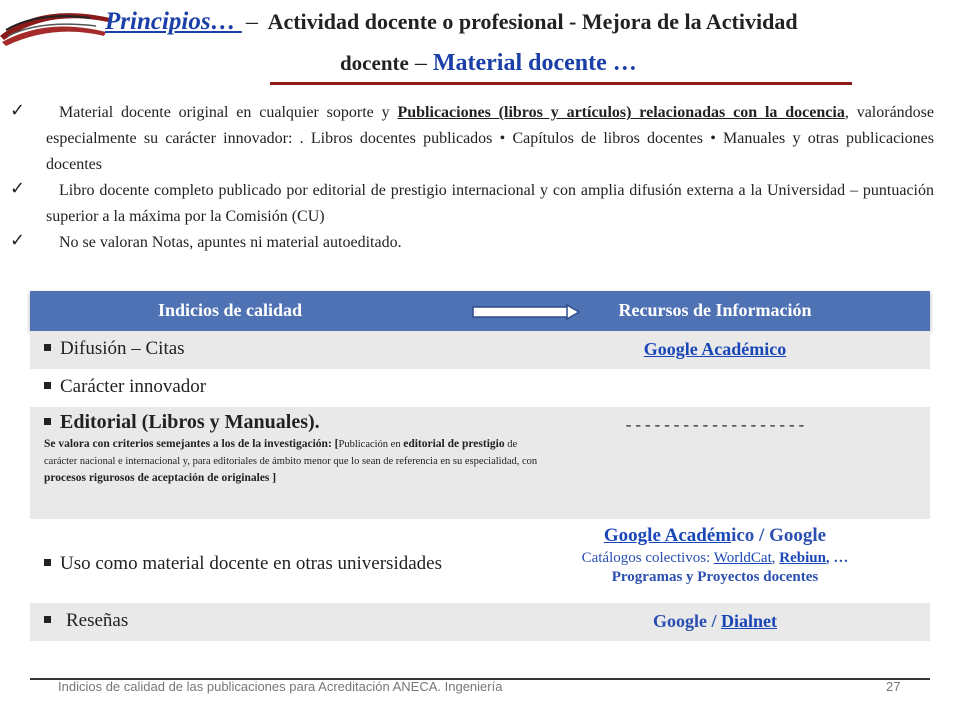 The width and height of the screenshot is (960, 720). Describe the element at coordinates (374, 63) in the screenshot. I see `title-docente: docente` at that location.